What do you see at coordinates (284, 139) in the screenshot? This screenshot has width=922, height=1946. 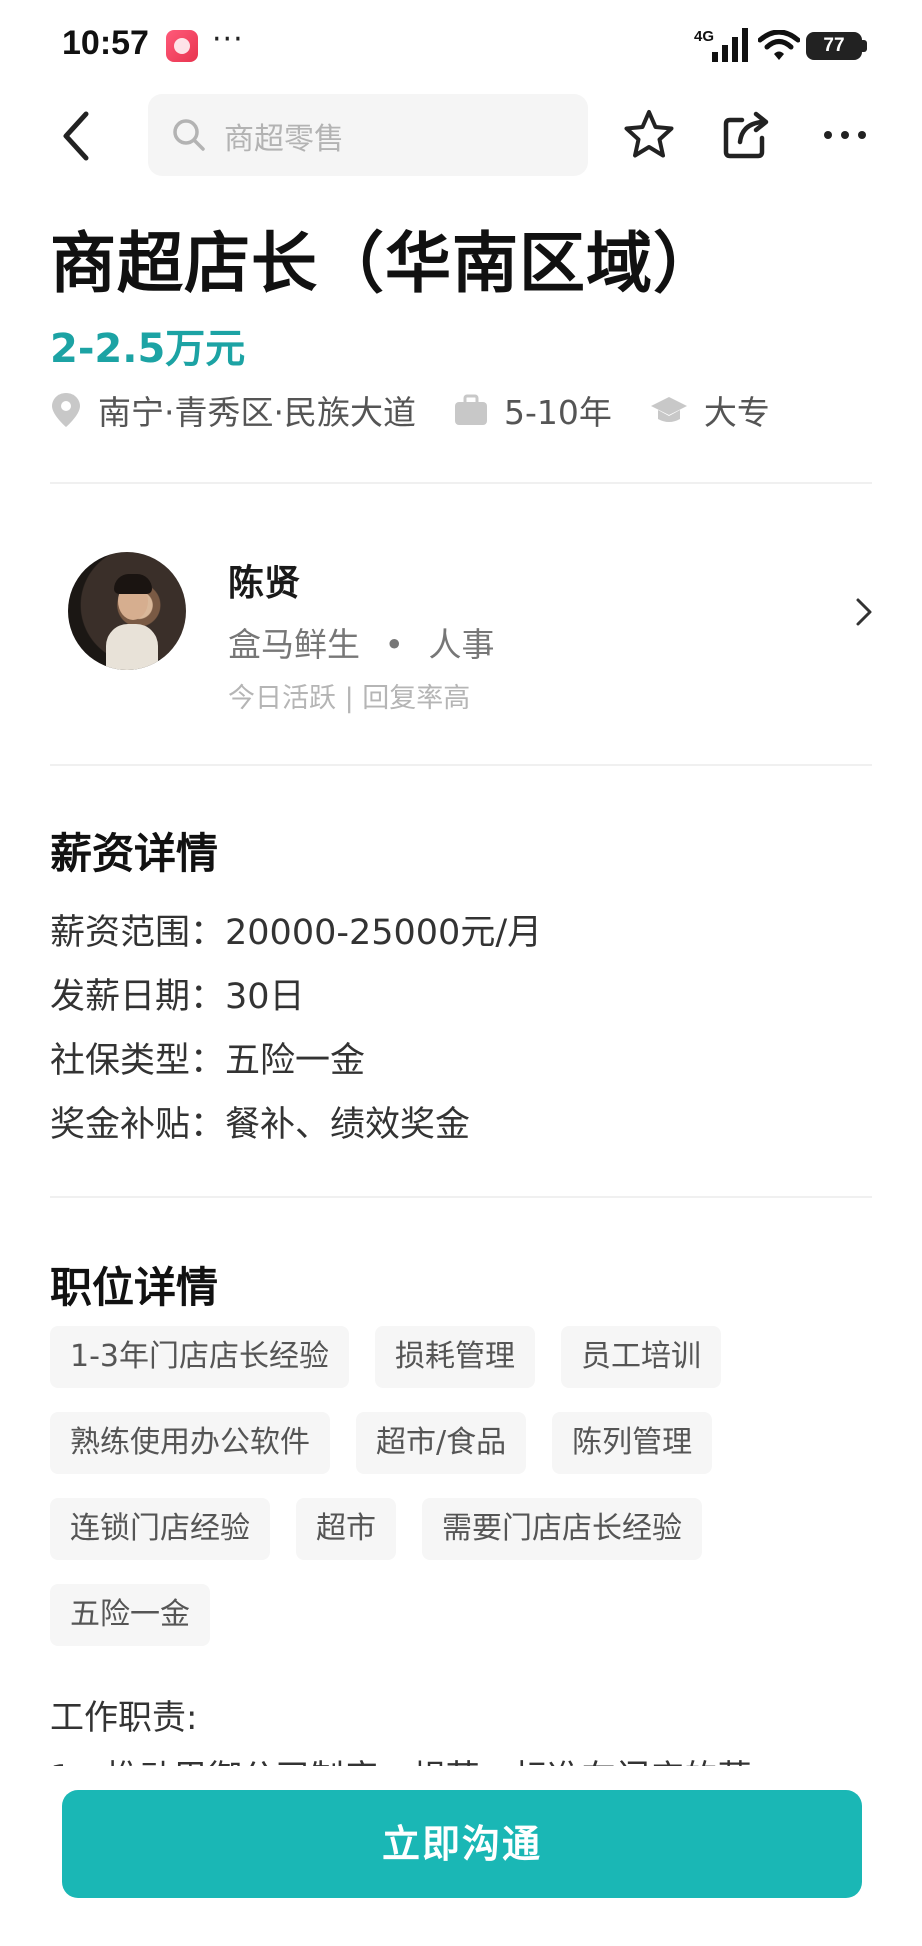 I see `search-placeholder: 商超零售` at bounding box center [284, 139].